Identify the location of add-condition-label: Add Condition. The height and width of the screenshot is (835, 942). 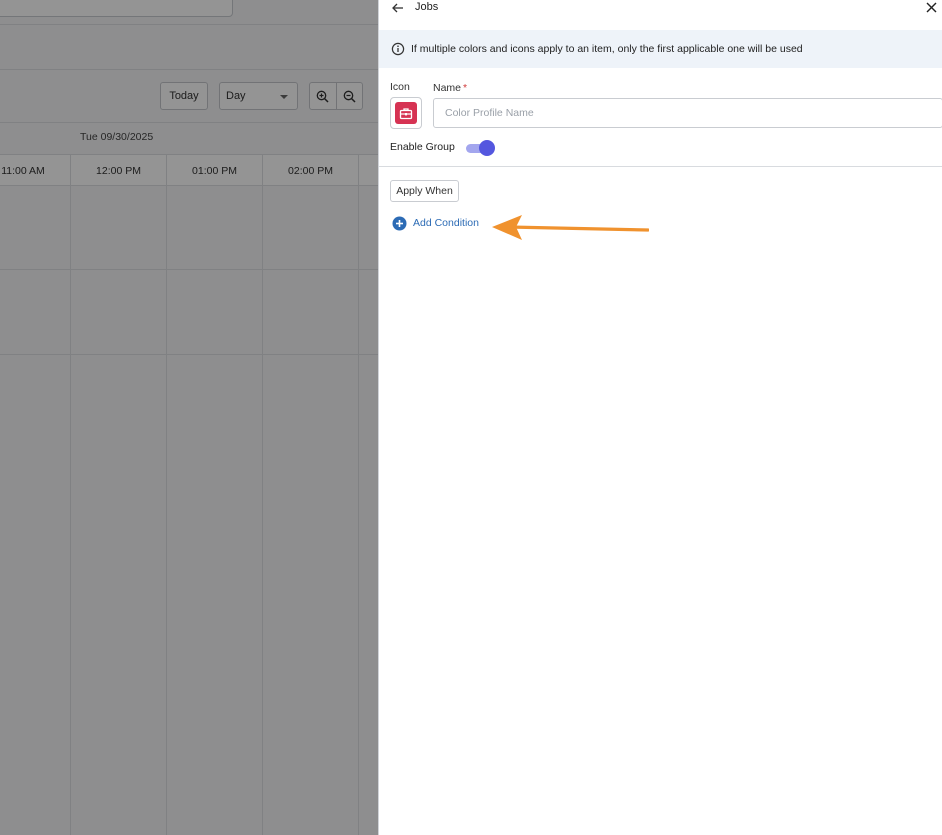
(446, 223).